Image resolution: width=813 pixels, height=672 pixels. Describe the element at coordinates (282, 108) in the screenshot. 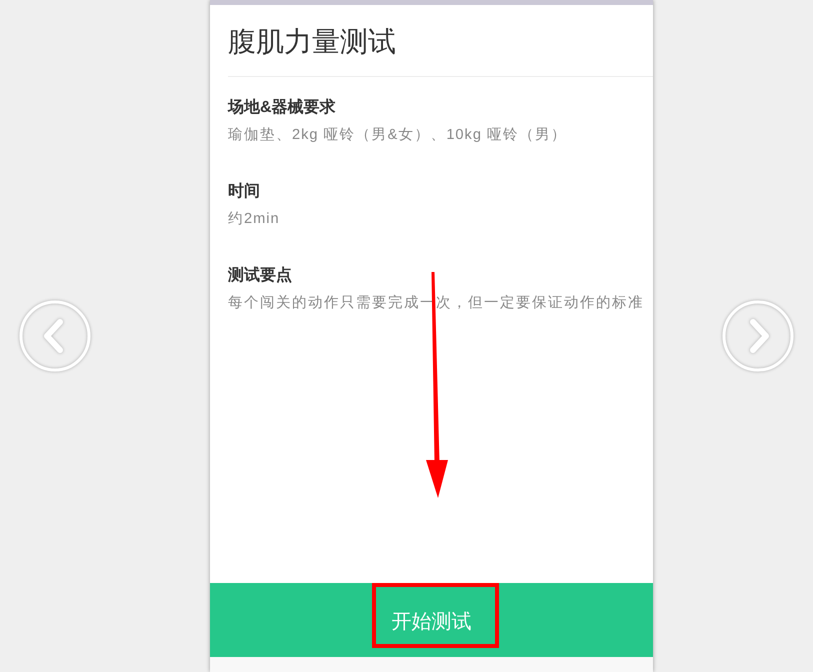

I see `section-heading: 场地&器械要求` at that location.